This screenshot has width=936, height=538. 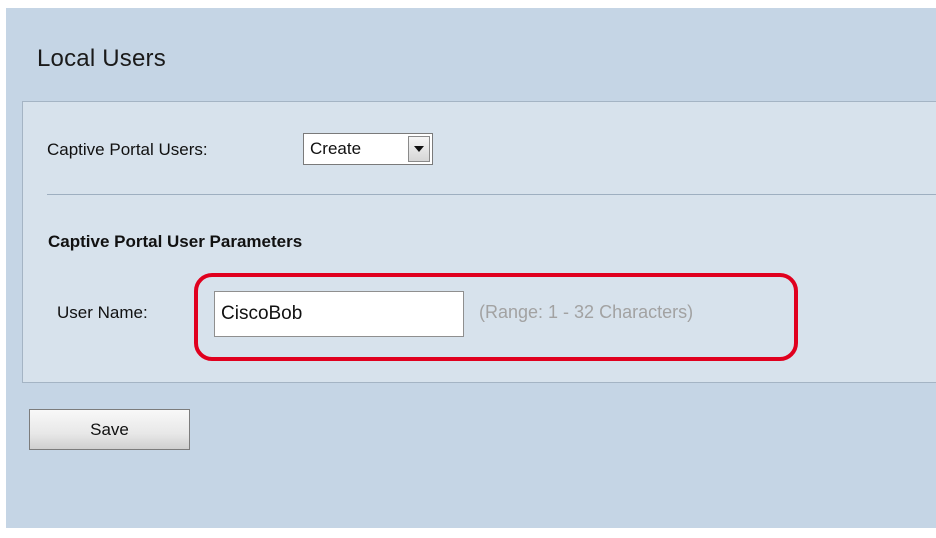 What do you see at coordinates (586, 312) in the screenshot?
I see `range-hint: (Range: 1 - 32 Characters)` at bounding box center [586, 312].